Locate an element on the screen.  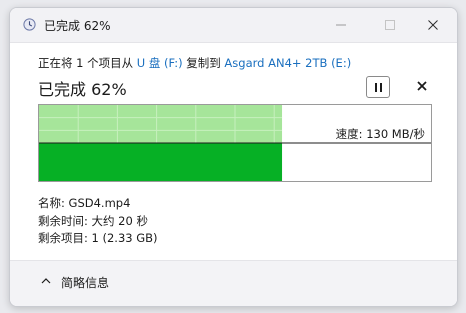
pause-button is located at coordinates (378, 87).